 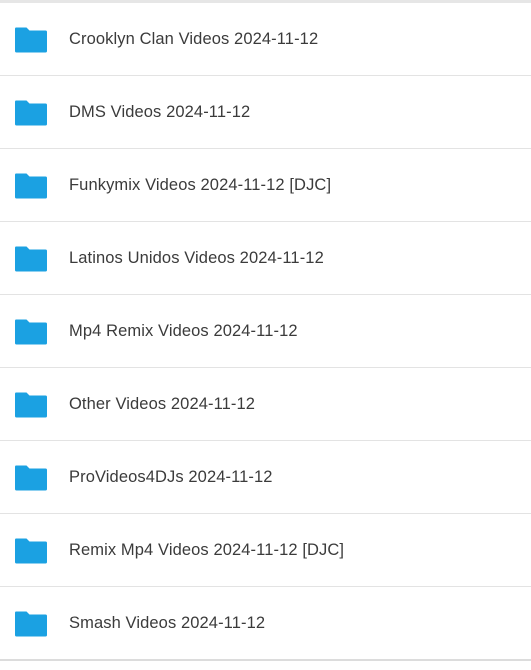 What do you see at coordinates (196, 258) in the screenshot?
I see `folder-label: Latinos Unidos Videos 2024-11-12` at bounding box center [196, 258].